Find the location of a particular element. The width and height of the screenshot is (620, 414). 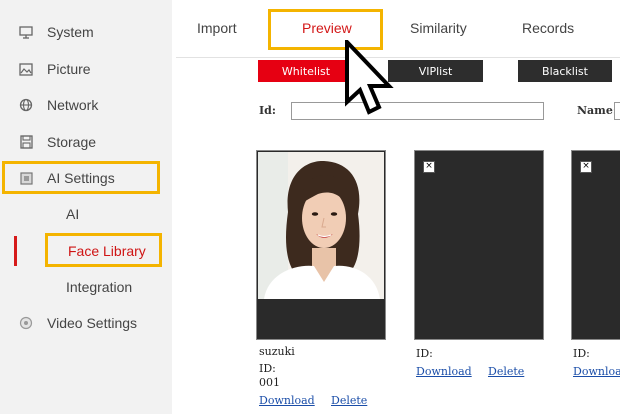

ai-settings-highlight is located at coordinates (81, 177).